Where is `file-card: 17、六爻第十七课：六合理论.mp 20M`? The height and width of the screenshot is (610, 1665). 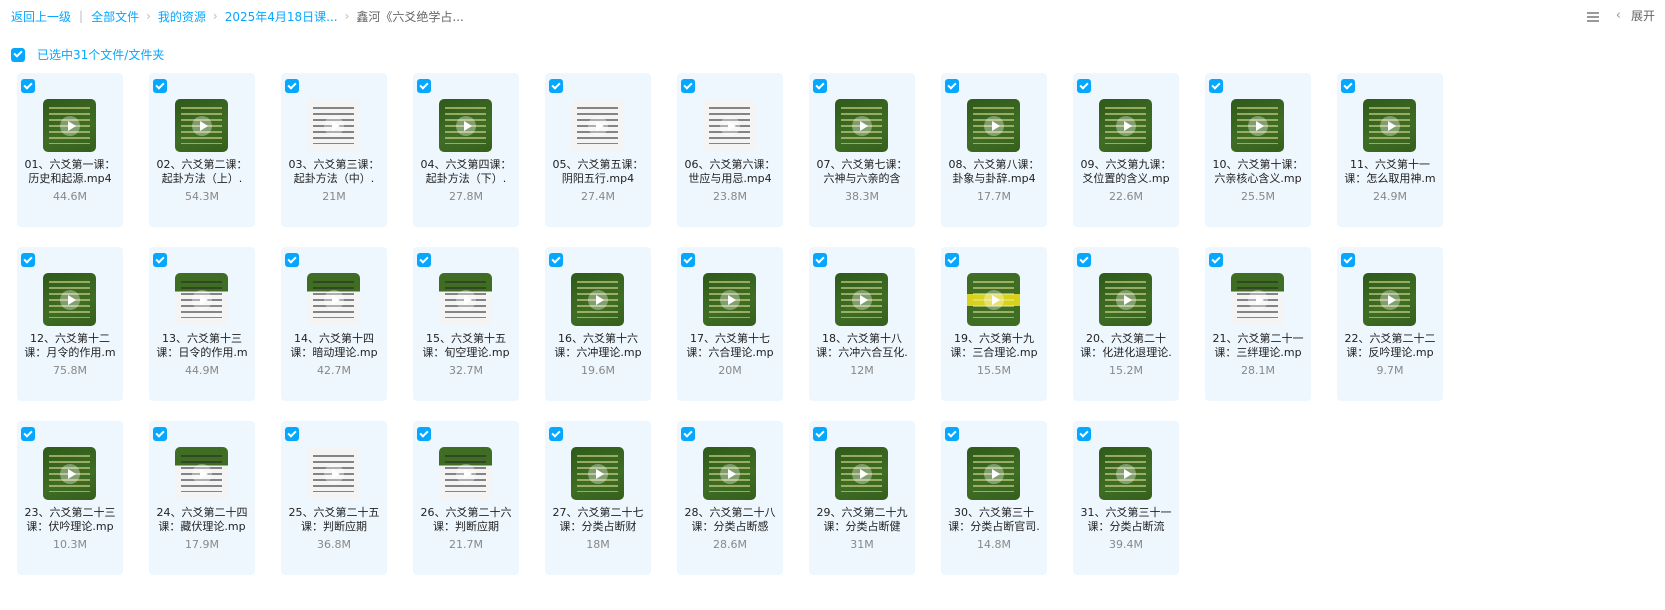
file-card: 17、六爻第十七课：六合理论.mp 20M is located at coordinates (730, 324).